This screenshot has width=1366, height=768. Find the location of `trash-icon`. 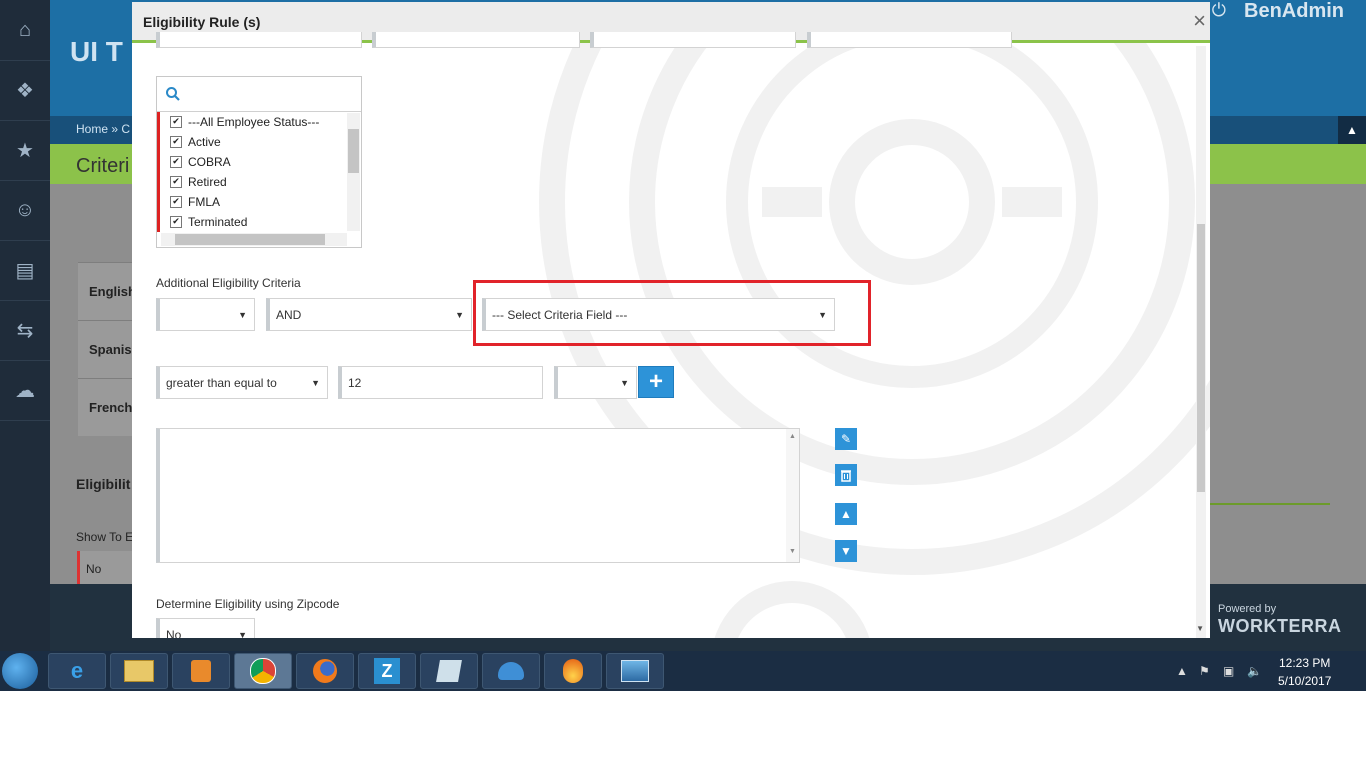

trash-icon is located at coordinates (846, 475).